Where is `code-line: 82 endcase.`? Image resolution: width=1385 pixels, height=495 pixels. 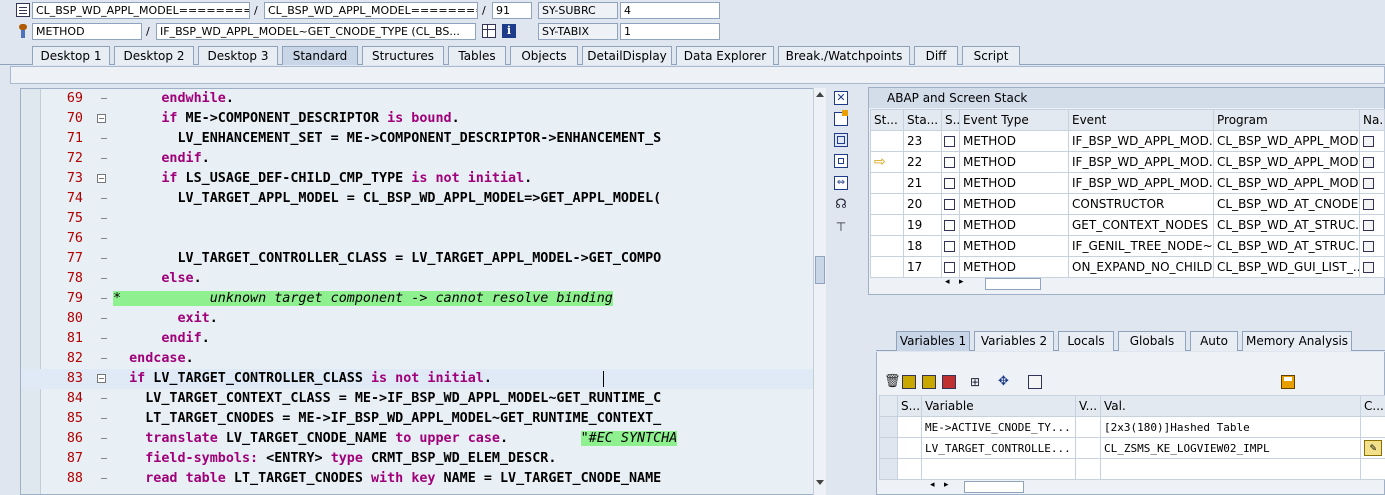
code-line: 82 endcase. is located at coordinates (423, 359).